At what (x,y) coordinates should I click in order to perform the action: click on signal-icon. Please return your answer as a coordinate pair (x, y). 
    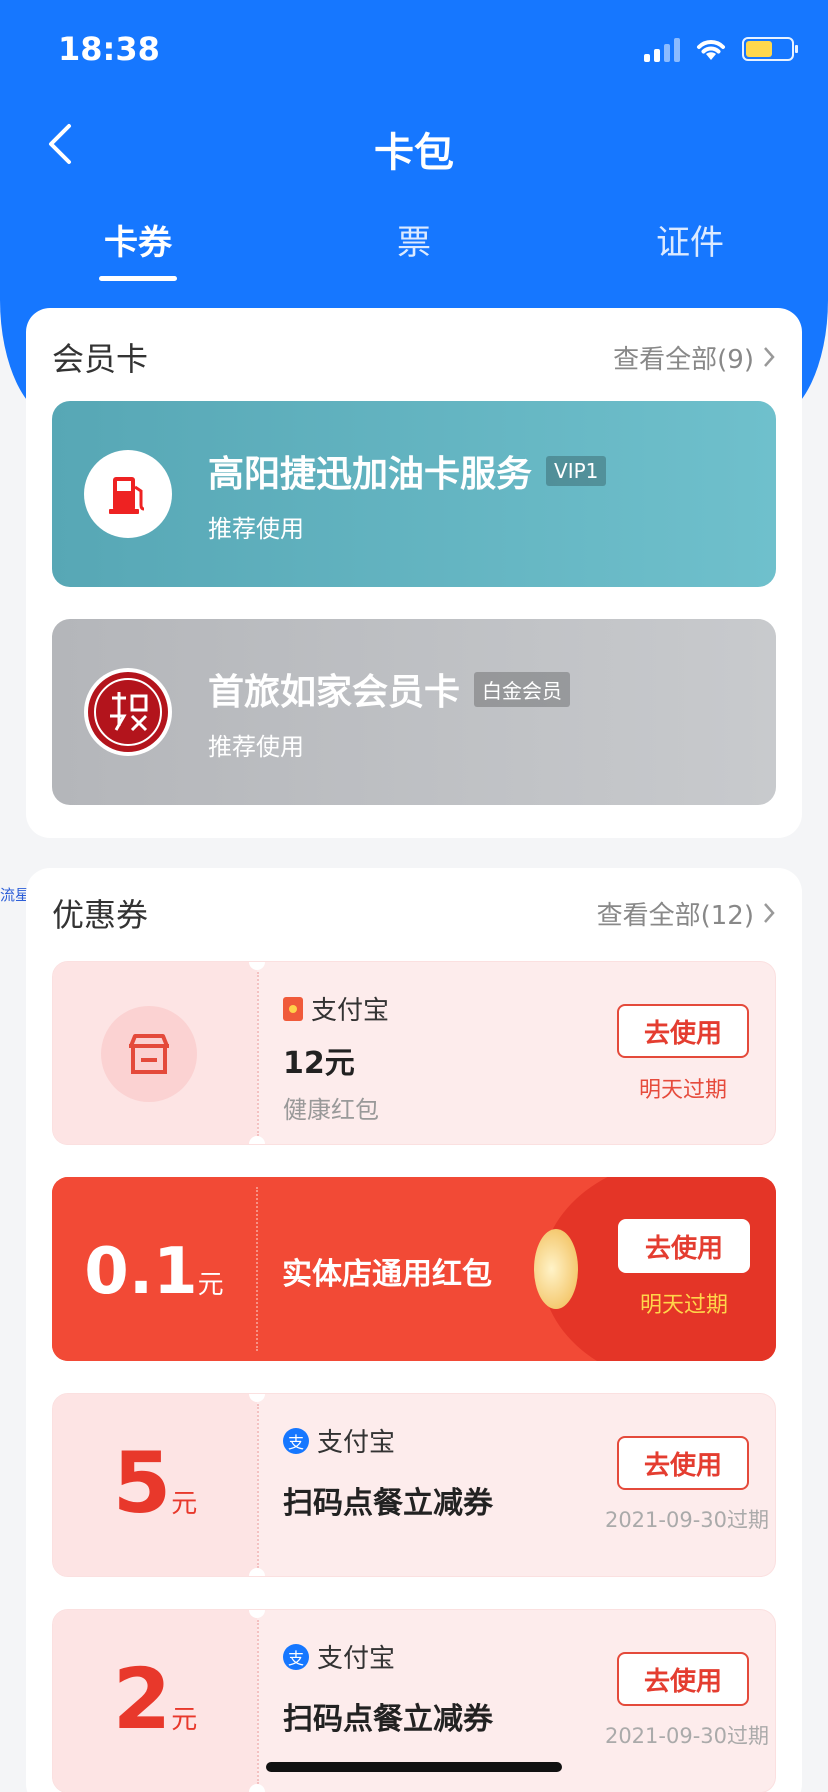
    Looking at the image, I should click on (662, 49).